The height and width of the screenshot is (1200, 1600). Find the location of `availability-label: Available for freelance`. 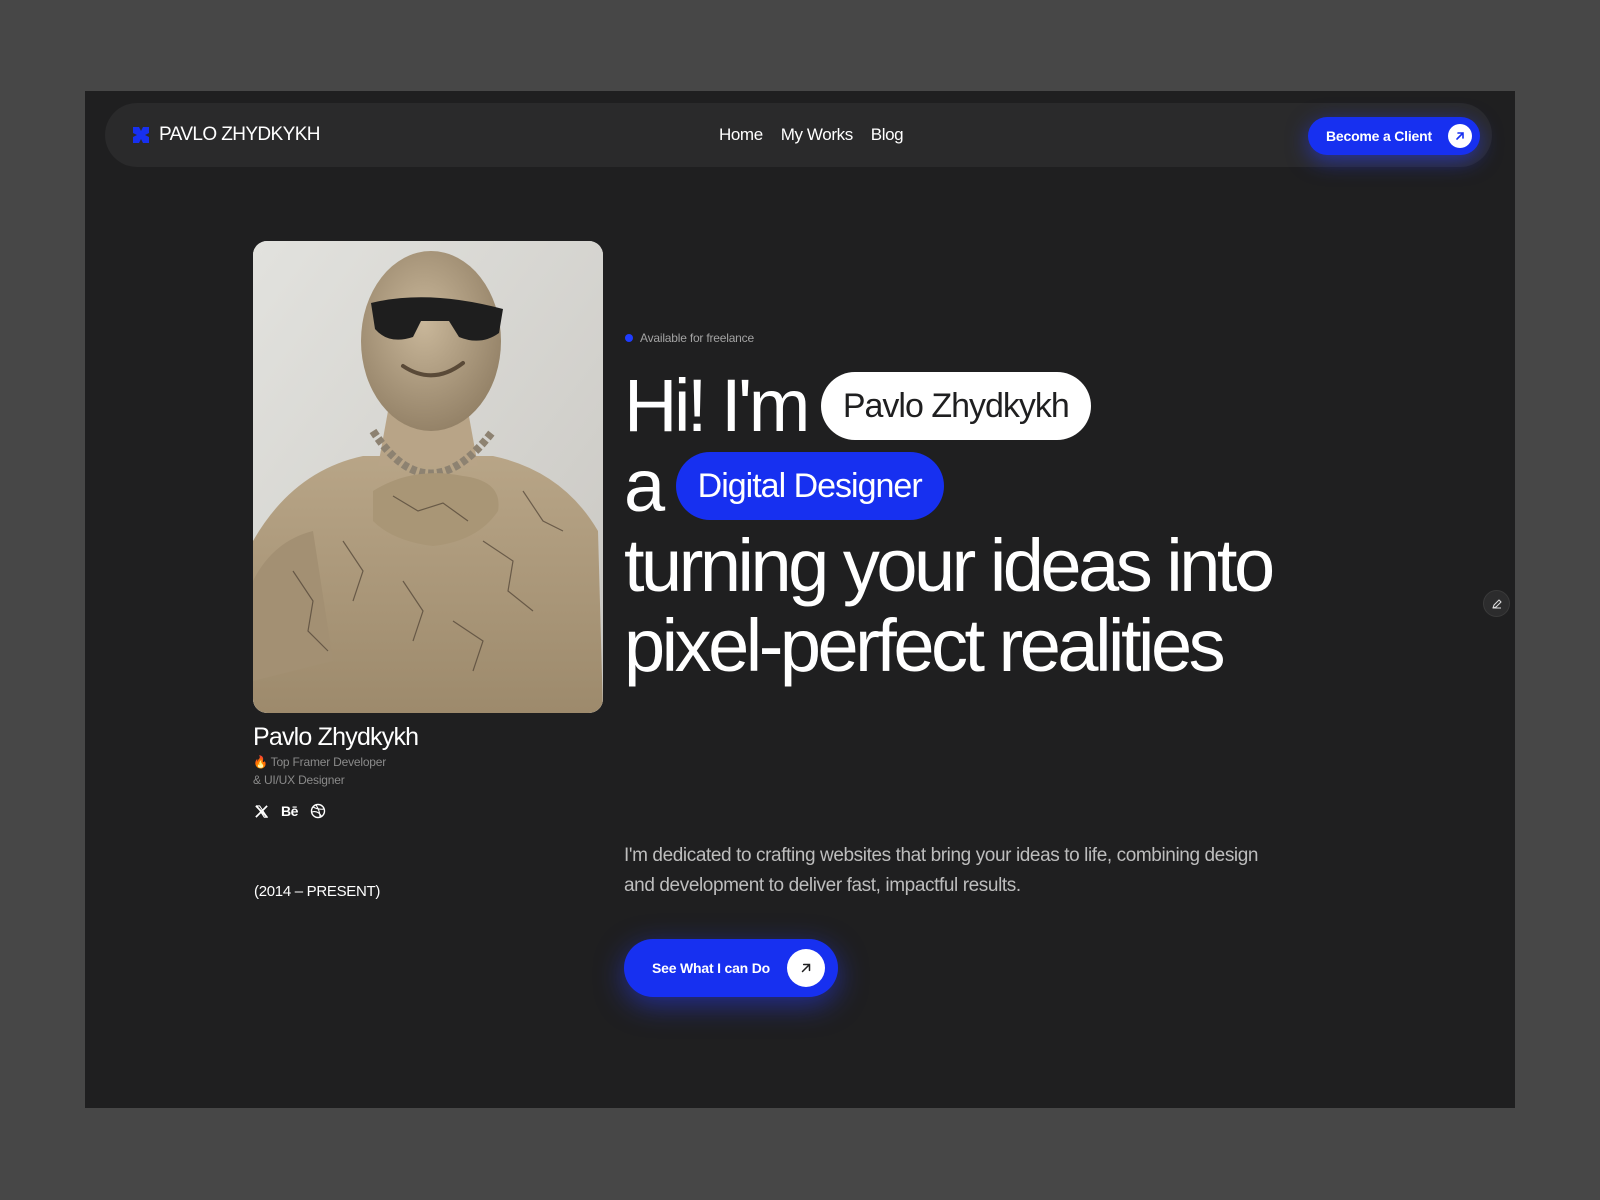

availability-label: Available for freelance is located at coordinates (697, 338).